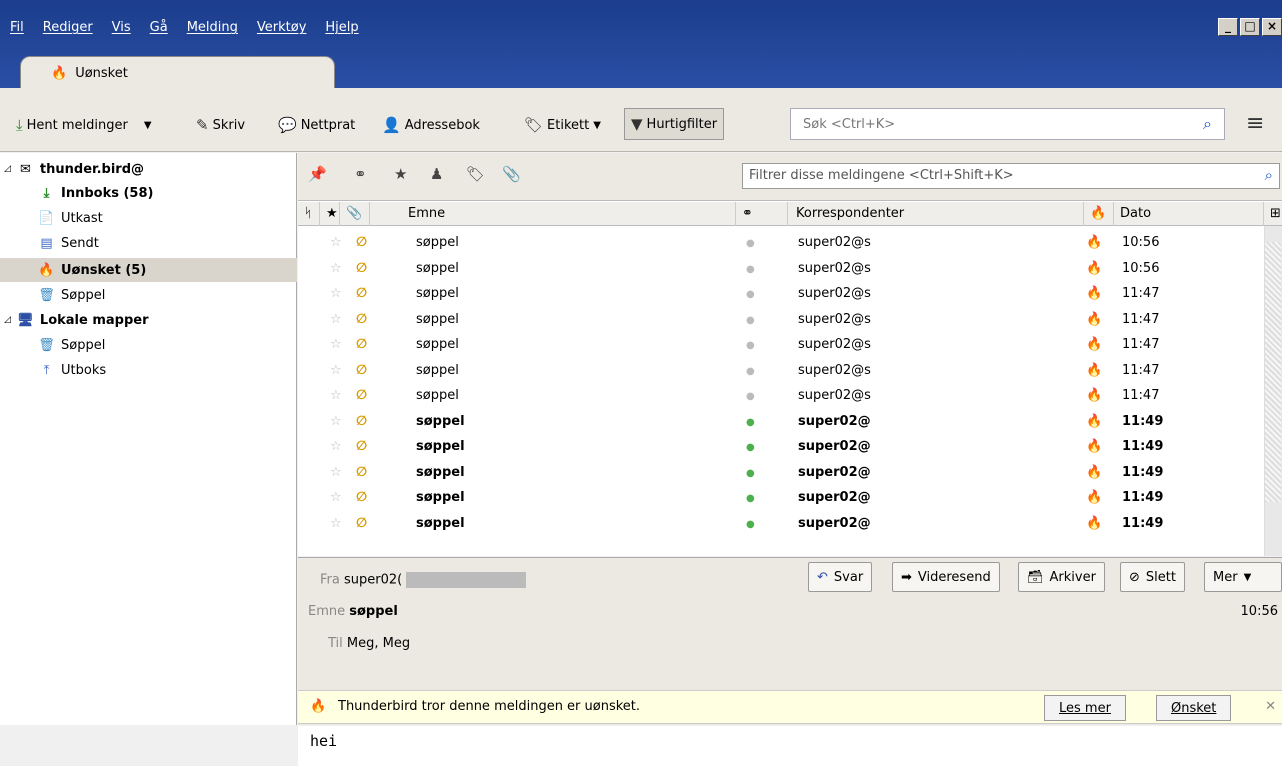  What do you see at coordinates (1085, 708) in the screenshot?
I see `learn-more-button: Les mer` at bounding box center [1085, 708].